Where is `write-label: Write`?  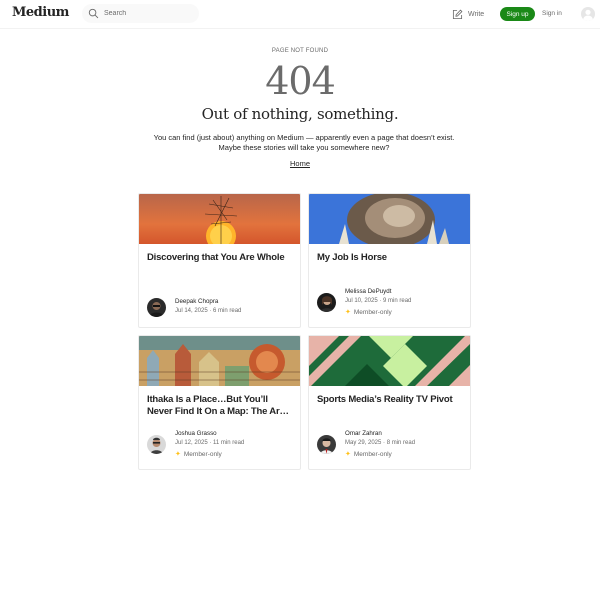
write-label: Write is located at coordinates (476, 14).